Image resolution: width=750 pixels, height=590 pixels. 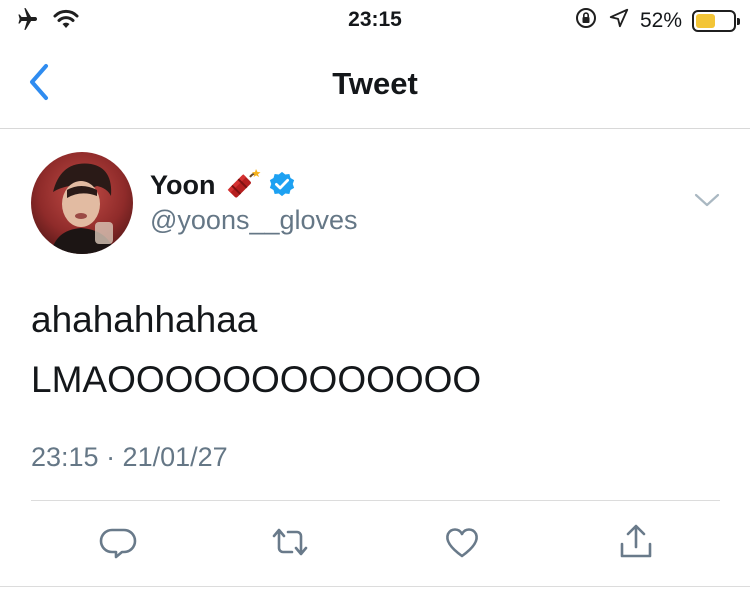 I want to click on tweet-text: ahahahhahaa LMAOOOOOOOOOOOOO, so click(x=256, y=350).